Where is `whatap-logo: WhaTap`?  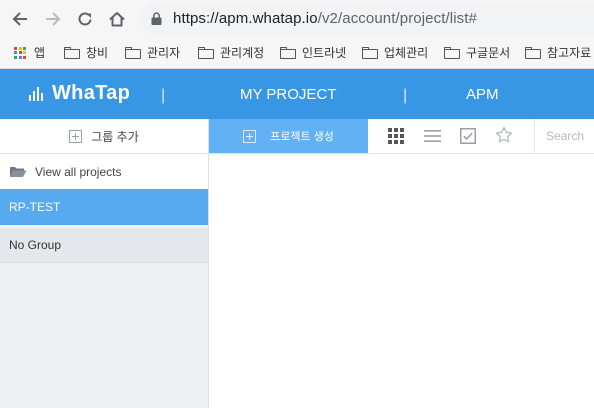 whatap-logo: WhaTap is located at coordinates (79, 93).